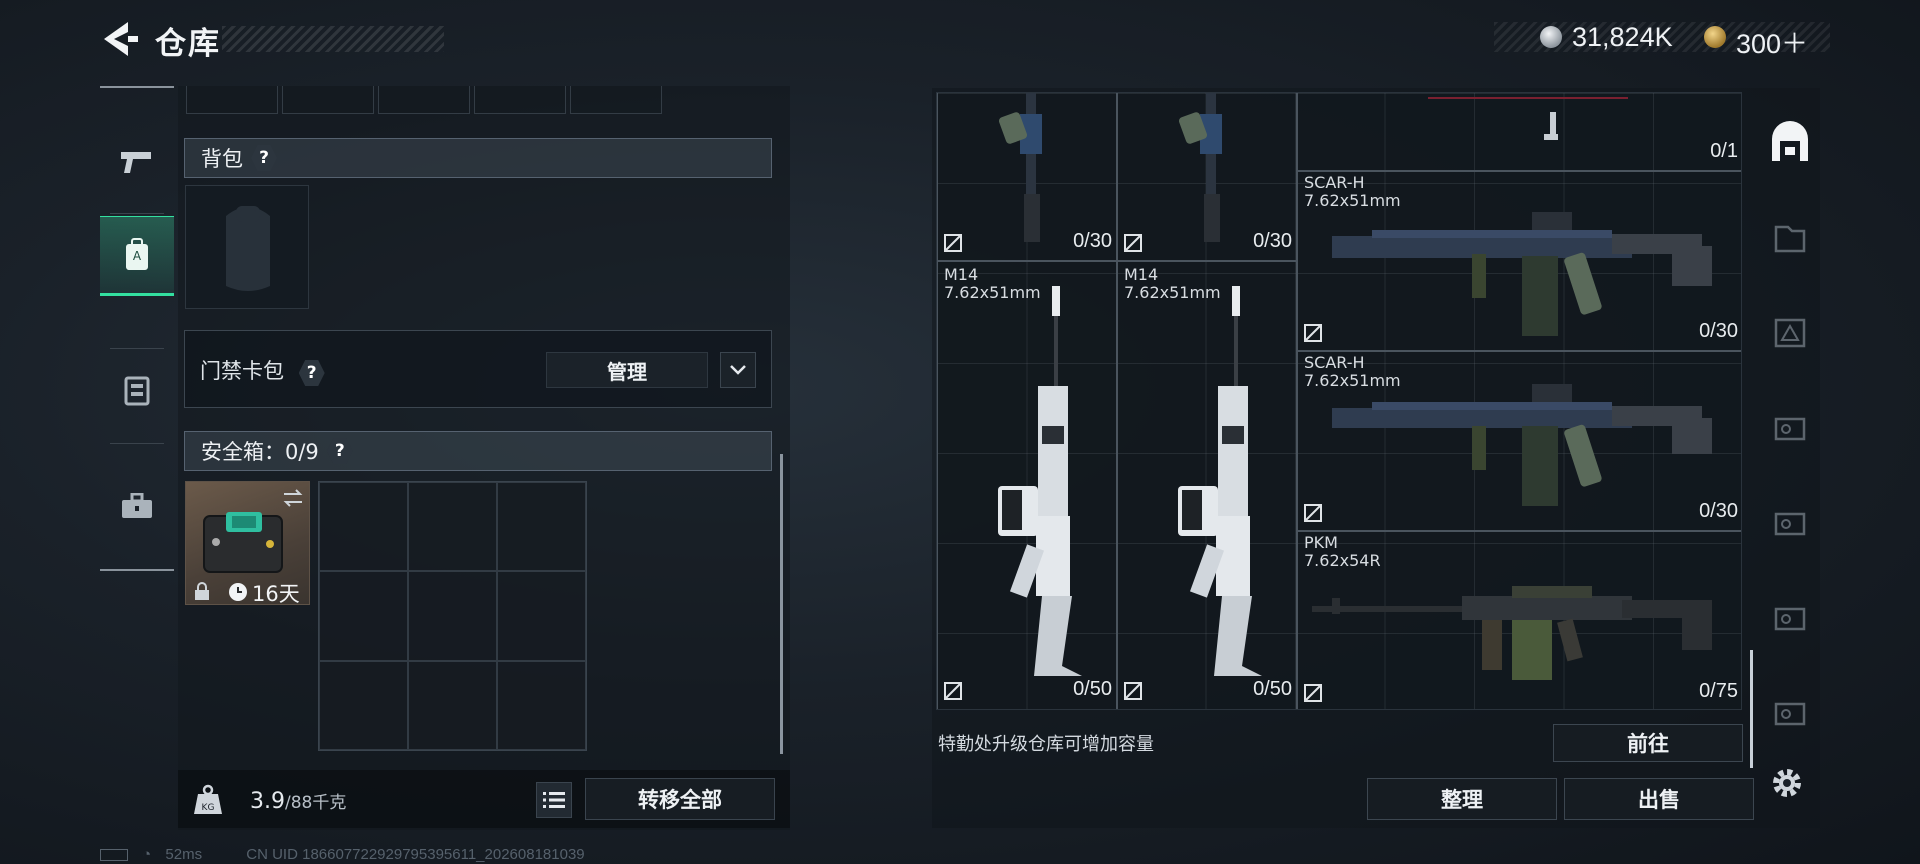  Describe the element at coordinates (276, 594) in the screenshot. I see `safe-item-days: 16天` at that location.